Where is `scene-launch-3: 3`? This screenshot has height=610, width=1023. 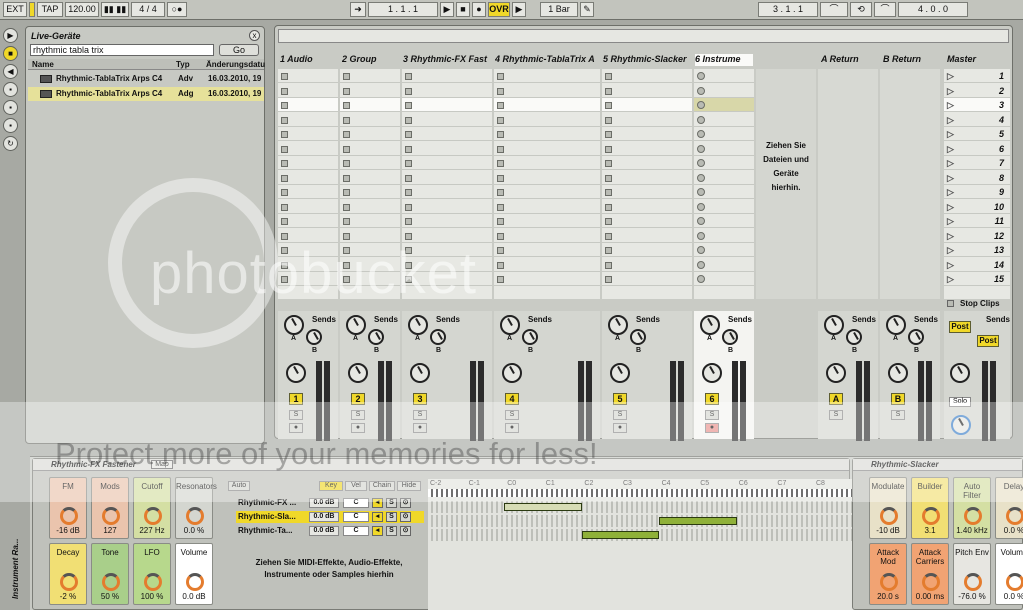 scene-launch-3: 3 is located at coordinates (977, 105).